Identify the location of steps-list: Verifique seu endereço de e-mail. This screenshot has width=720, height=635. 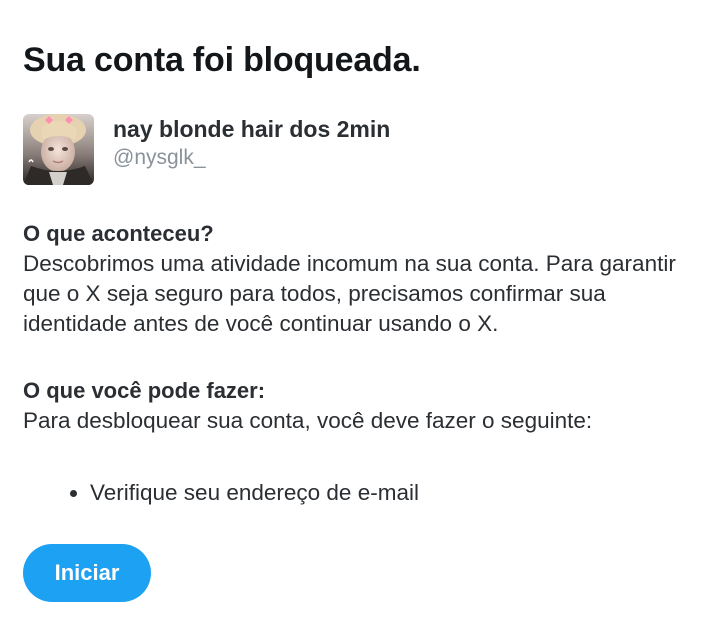
(221, 493).